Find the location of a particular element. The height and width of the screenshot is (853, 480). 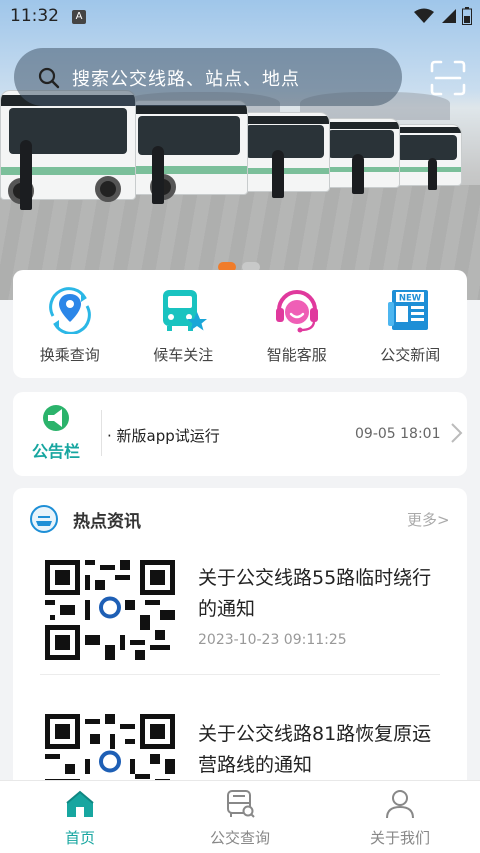

customer-service-button: 智能客服 is located at coordinates (297, 332).